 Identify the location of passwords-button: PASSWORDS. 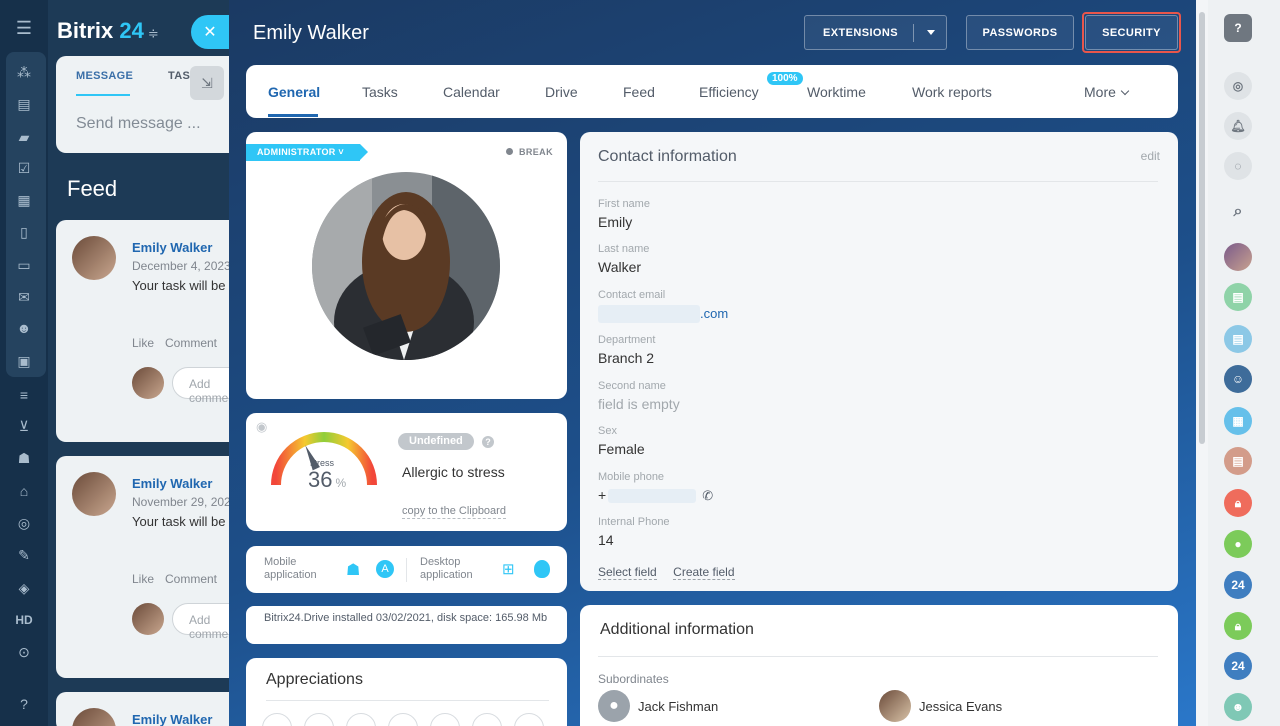
(1020, 32).